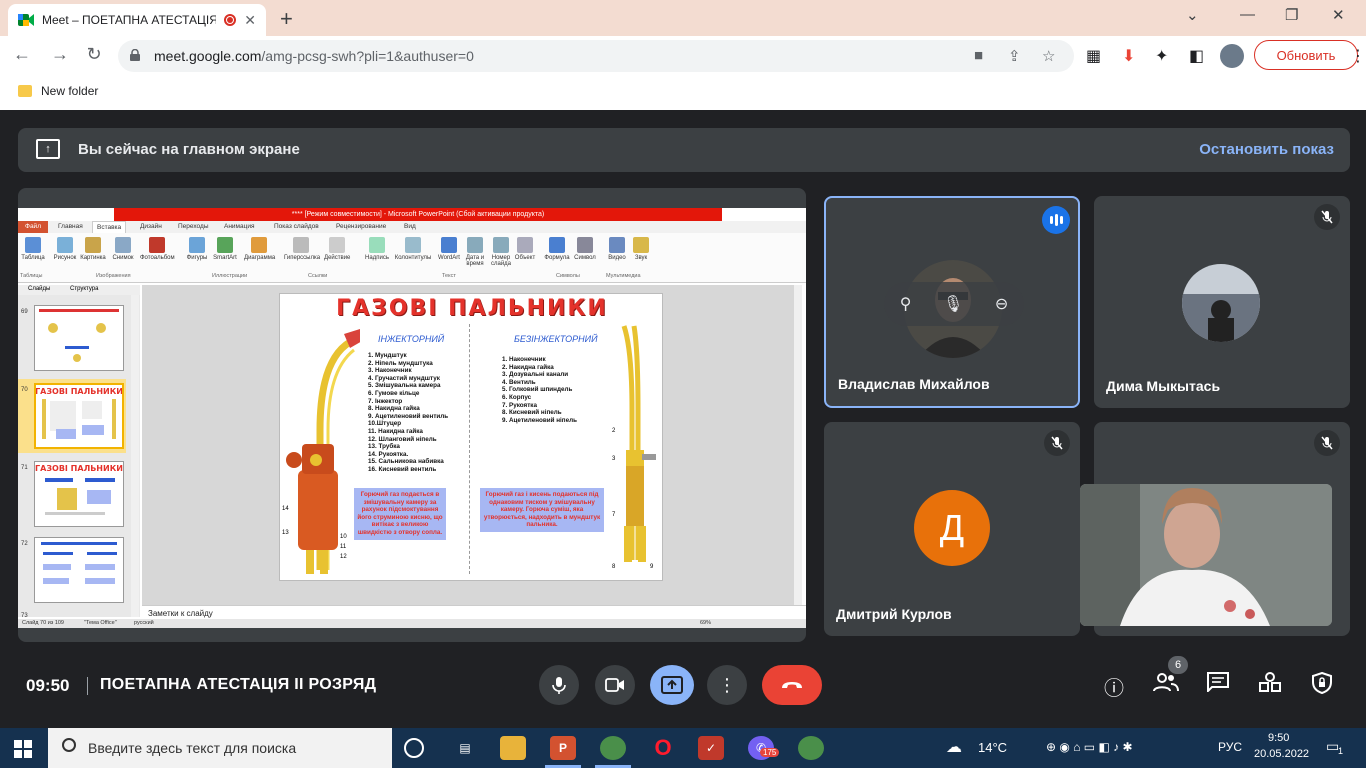 Image resolution: width=1366 pixels, height=768 pixels. Describe the element at coordinates (413, 249) in the screenshot. I see `ppt-btn-header-footer: Колонтитулы` at that location.